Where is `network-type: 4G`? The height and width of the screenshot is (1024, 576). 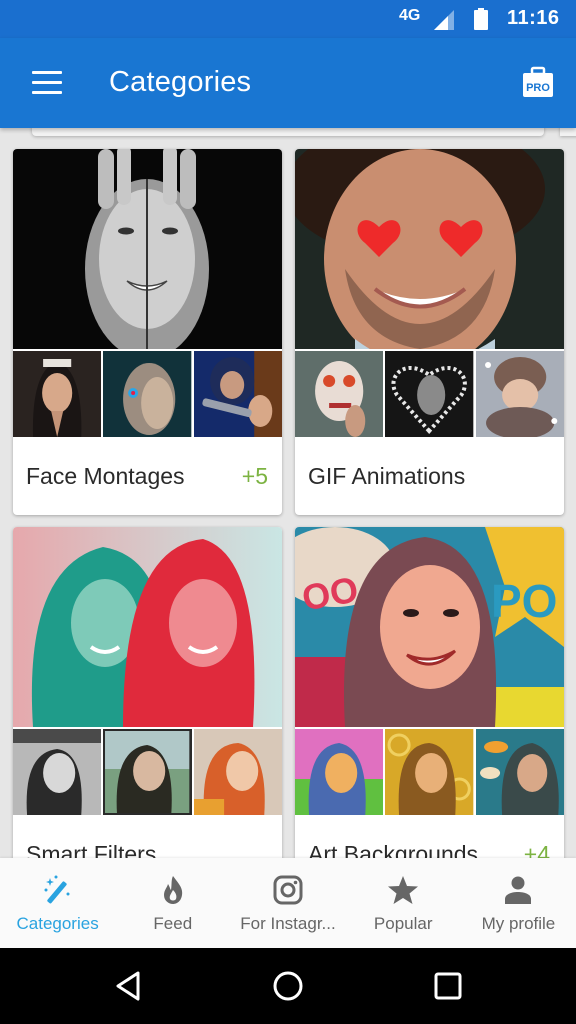
network-type: 4G is located at coordinates (410, 15).